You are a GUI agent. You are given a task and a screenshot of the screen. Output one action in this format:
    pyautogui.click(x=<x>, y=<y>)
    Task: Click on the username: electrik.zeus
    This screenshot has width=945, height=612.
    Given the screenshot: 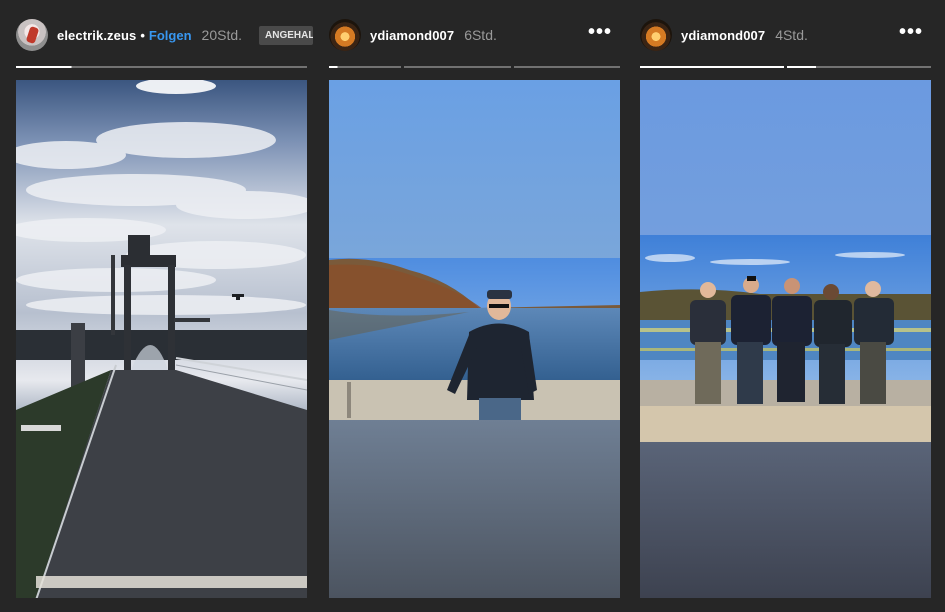 What is the action you would take?
    pyautogui.click(x=96, y=35)
    